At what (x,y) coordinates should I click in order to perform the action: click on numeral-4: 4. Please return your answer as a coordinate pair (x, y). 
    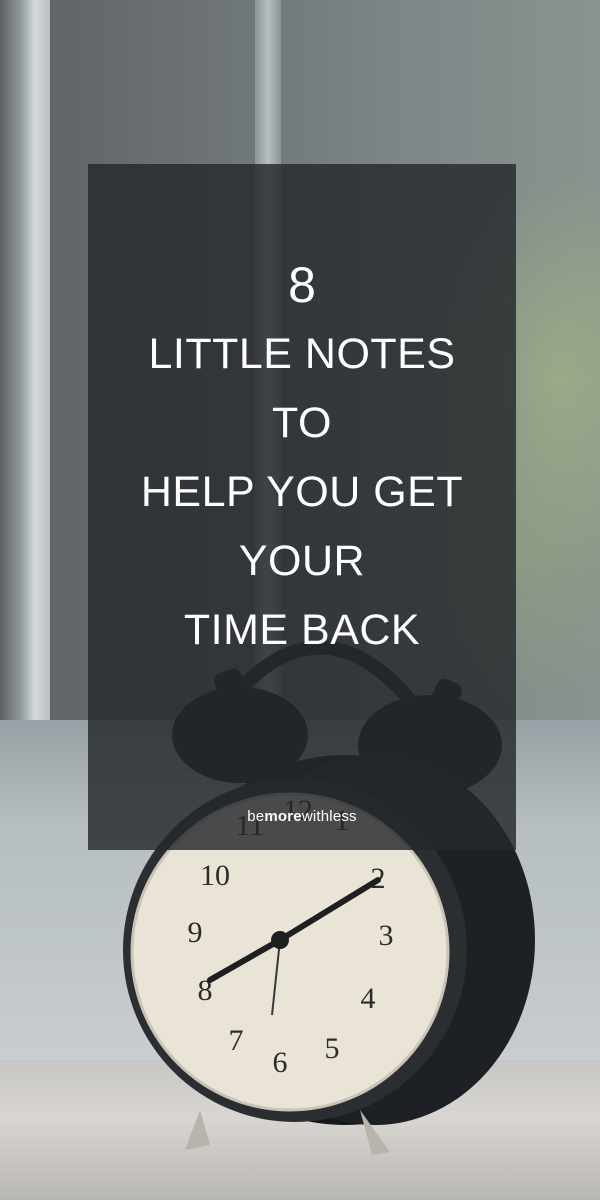
    Looking at the image, I should click on (368, 998).